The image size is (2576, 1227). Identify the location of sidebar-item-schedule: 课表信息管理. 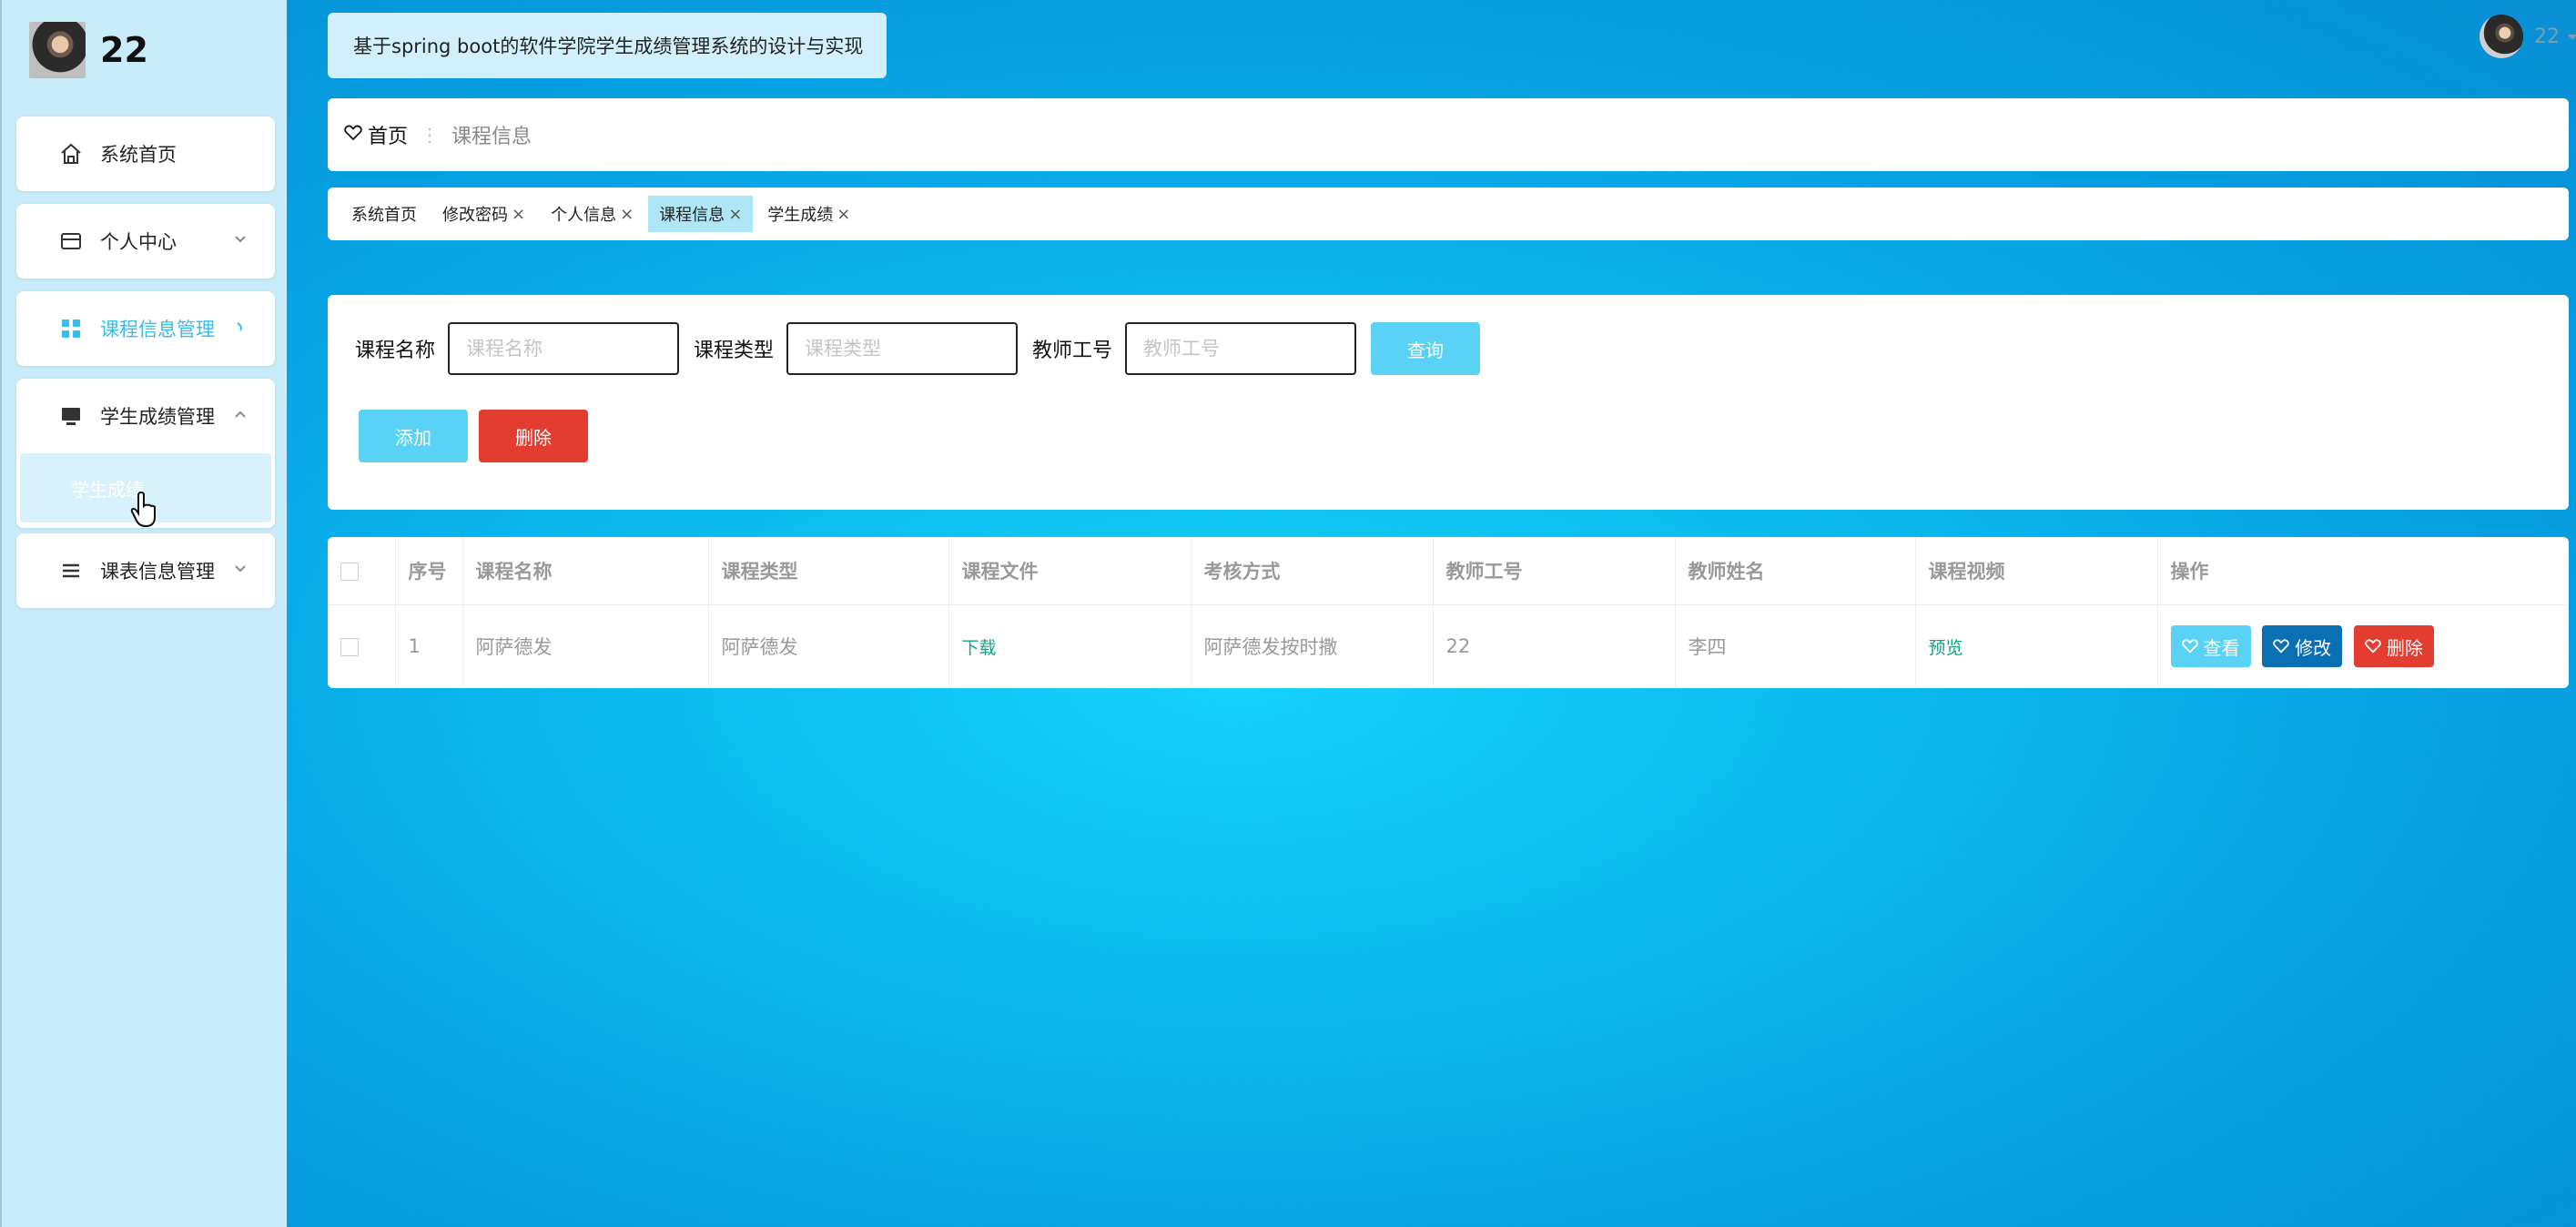
(145, 570).